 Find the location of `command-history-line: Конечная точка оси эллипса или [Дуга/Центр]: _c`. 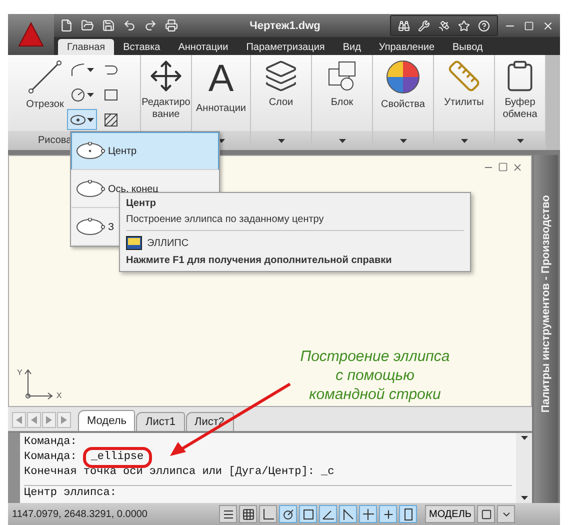

command-history-line: Конечная точка оси эллипса или [Дуга/Центр]: _c is located at coordinates (179, 472).